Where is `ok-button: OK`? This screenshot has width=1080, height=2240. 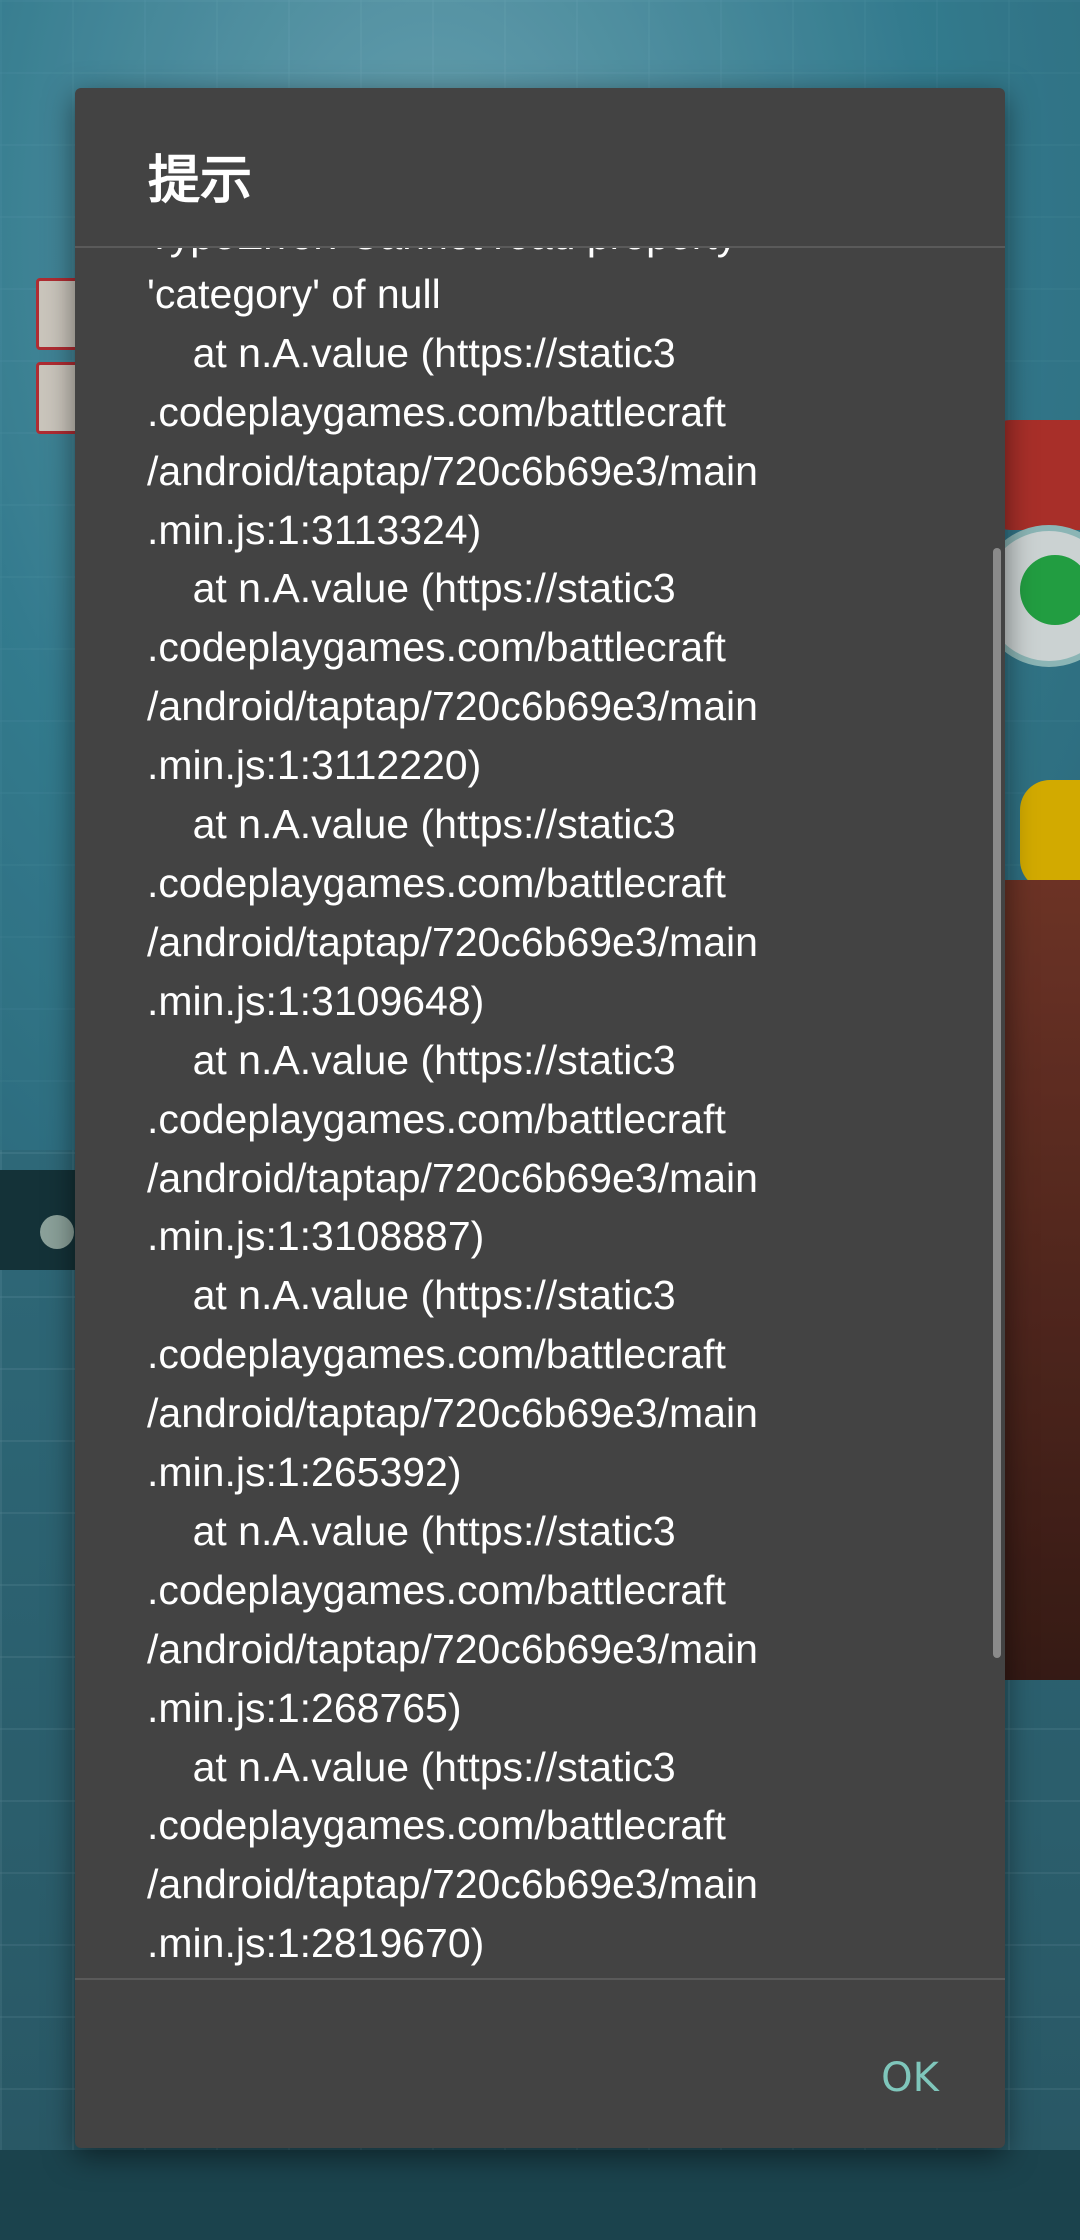 ok-button: OK is located at coordinates (910, 2078).